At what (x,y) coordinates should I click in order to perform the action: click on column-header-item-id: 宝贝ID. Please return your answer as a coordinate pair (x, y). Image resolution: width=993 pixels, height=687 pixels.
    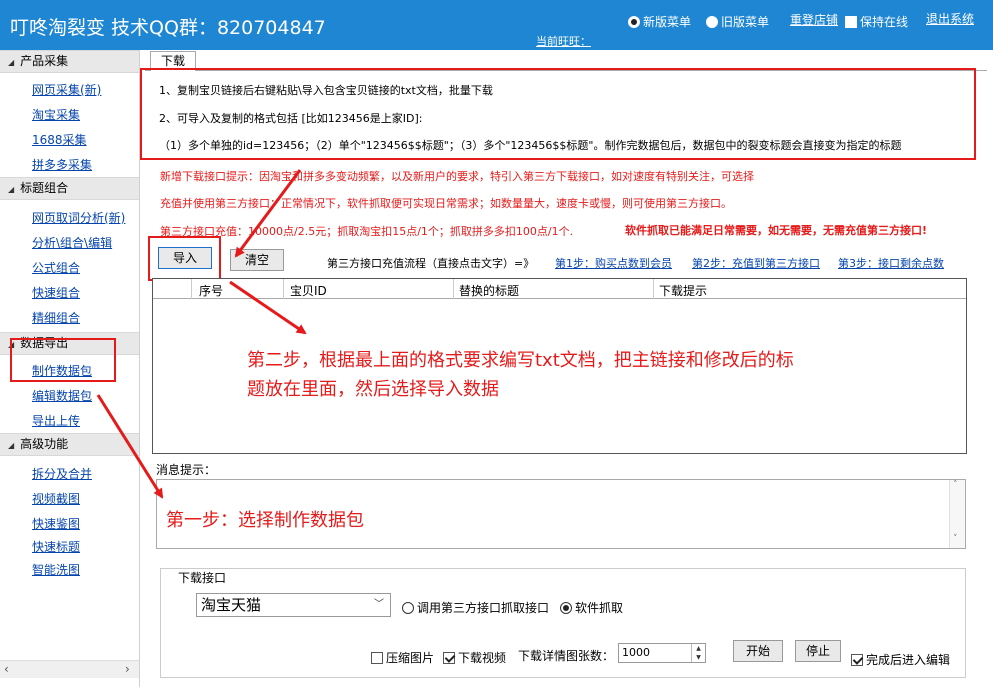
    Looking at the image, I should click on (308, 290).